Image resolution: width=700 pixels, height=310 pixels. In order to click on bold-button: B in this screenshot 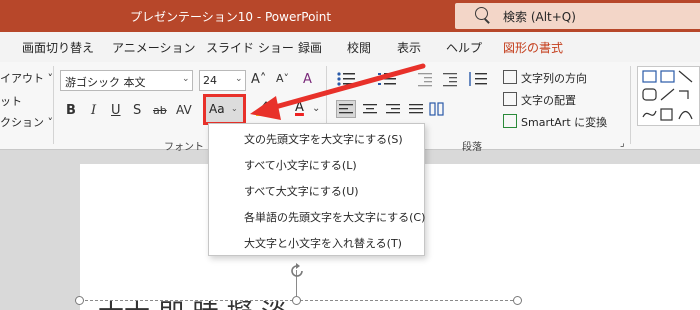, I will do `click(71, 110)`.